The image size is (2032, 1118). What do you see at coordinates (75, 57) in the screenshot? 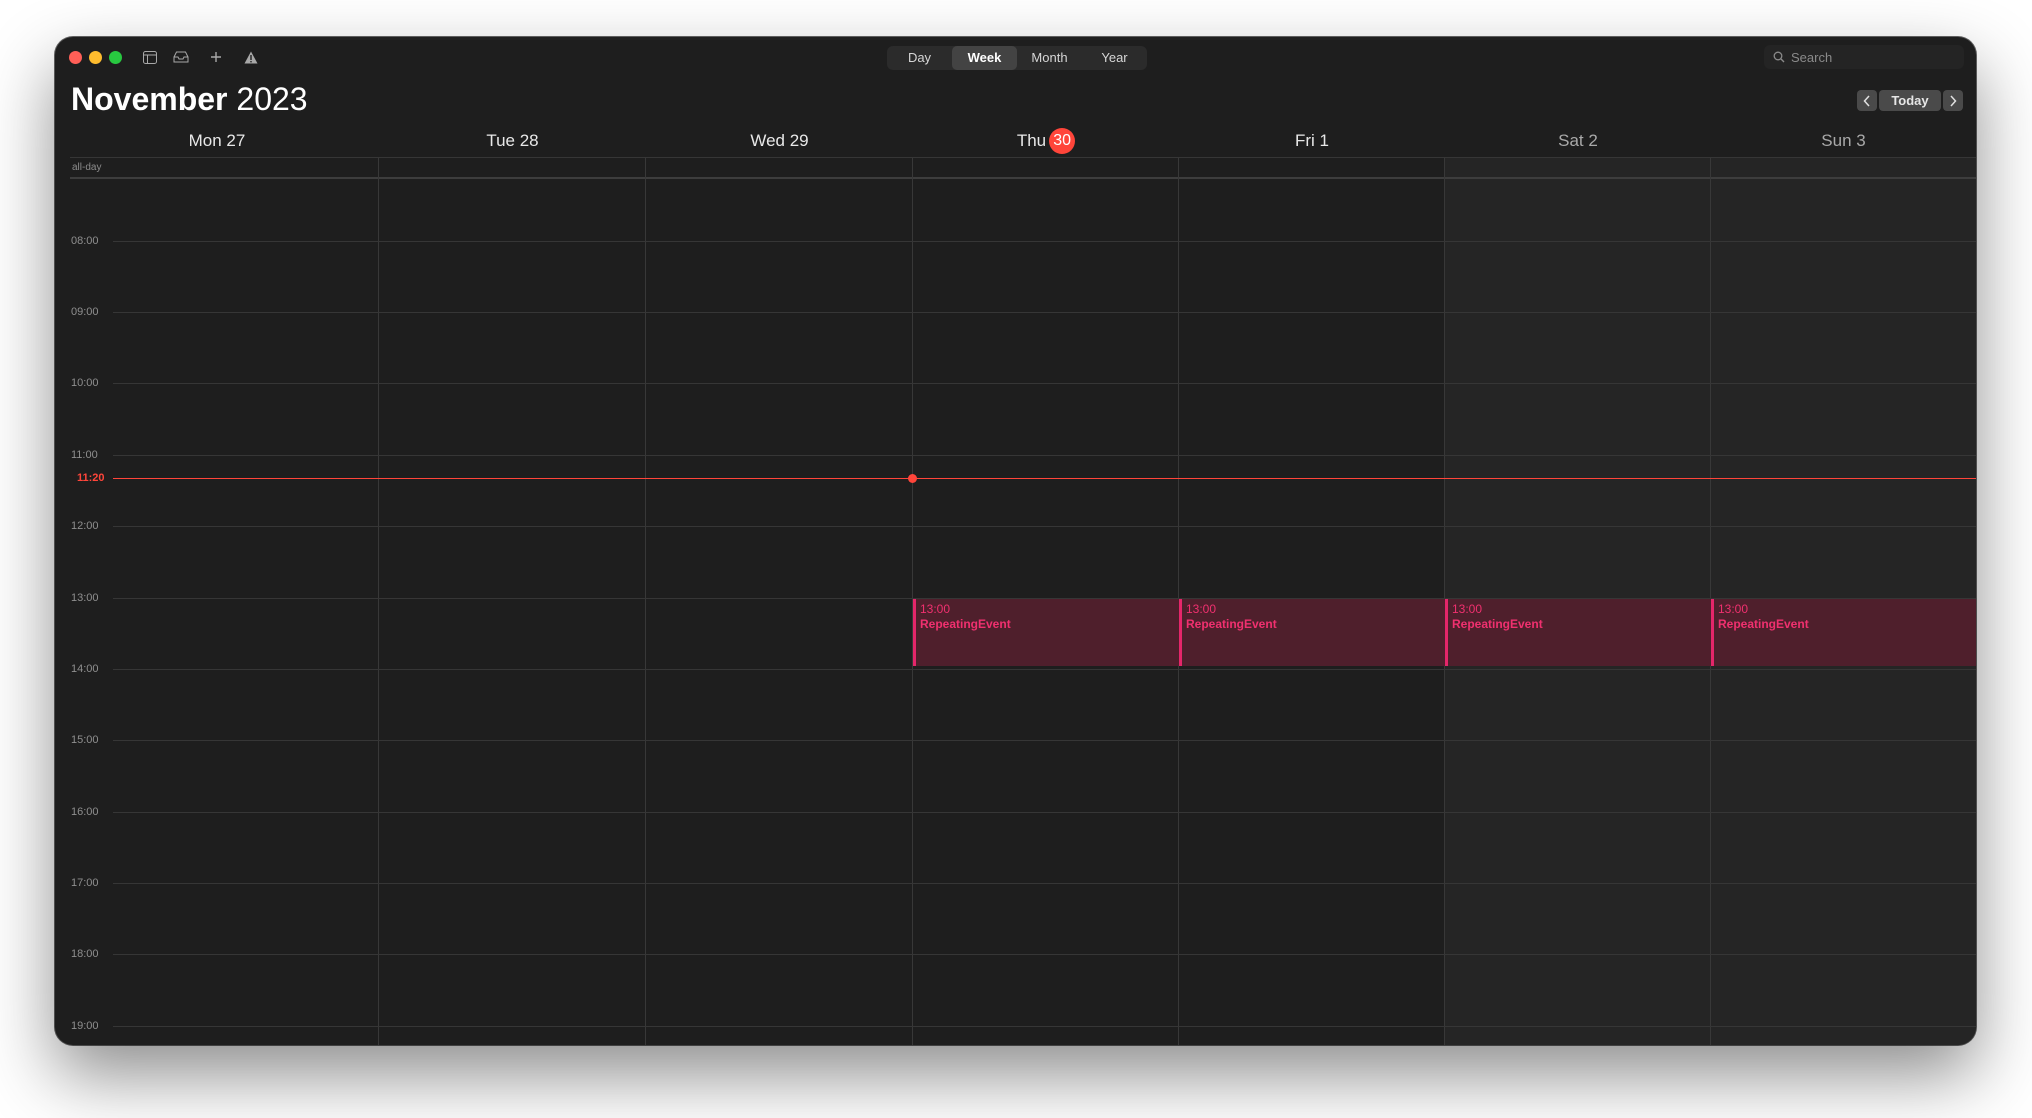
I see `close-button` at bounding box center [75, 57].